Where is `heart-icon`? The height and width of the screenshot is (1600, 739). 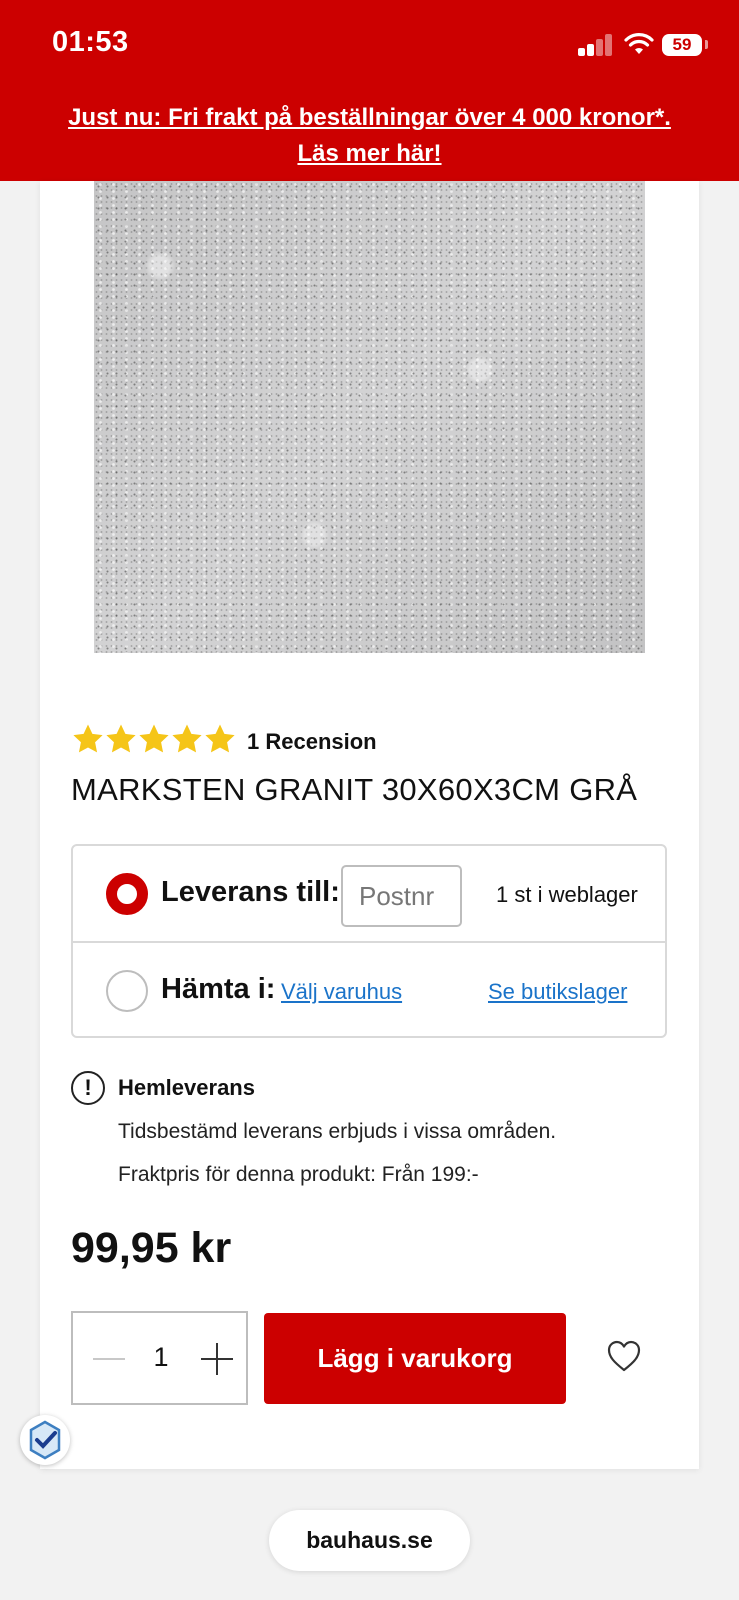
heart-icon is located at coordinates (624, 1356).